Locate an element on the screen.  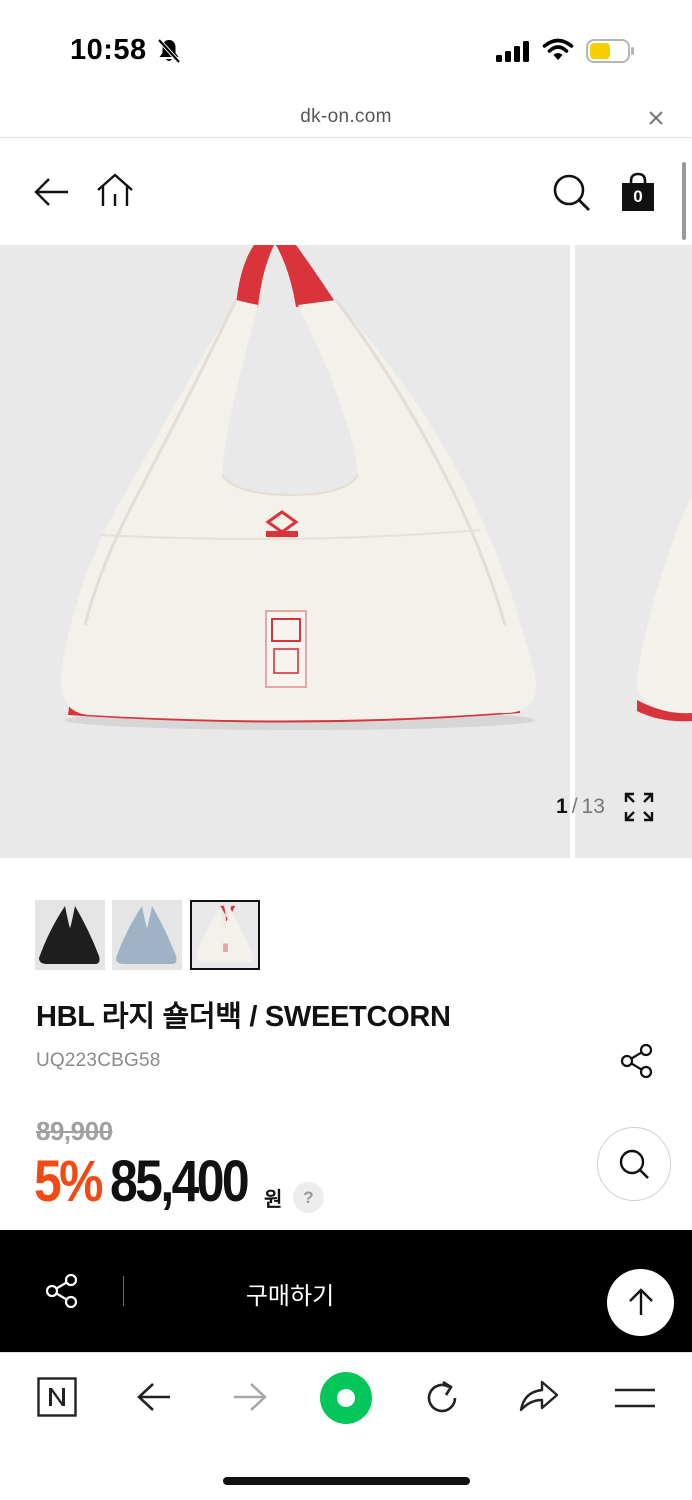
product-code: UQ223CBG58 is located at coordinates (98, 1060).